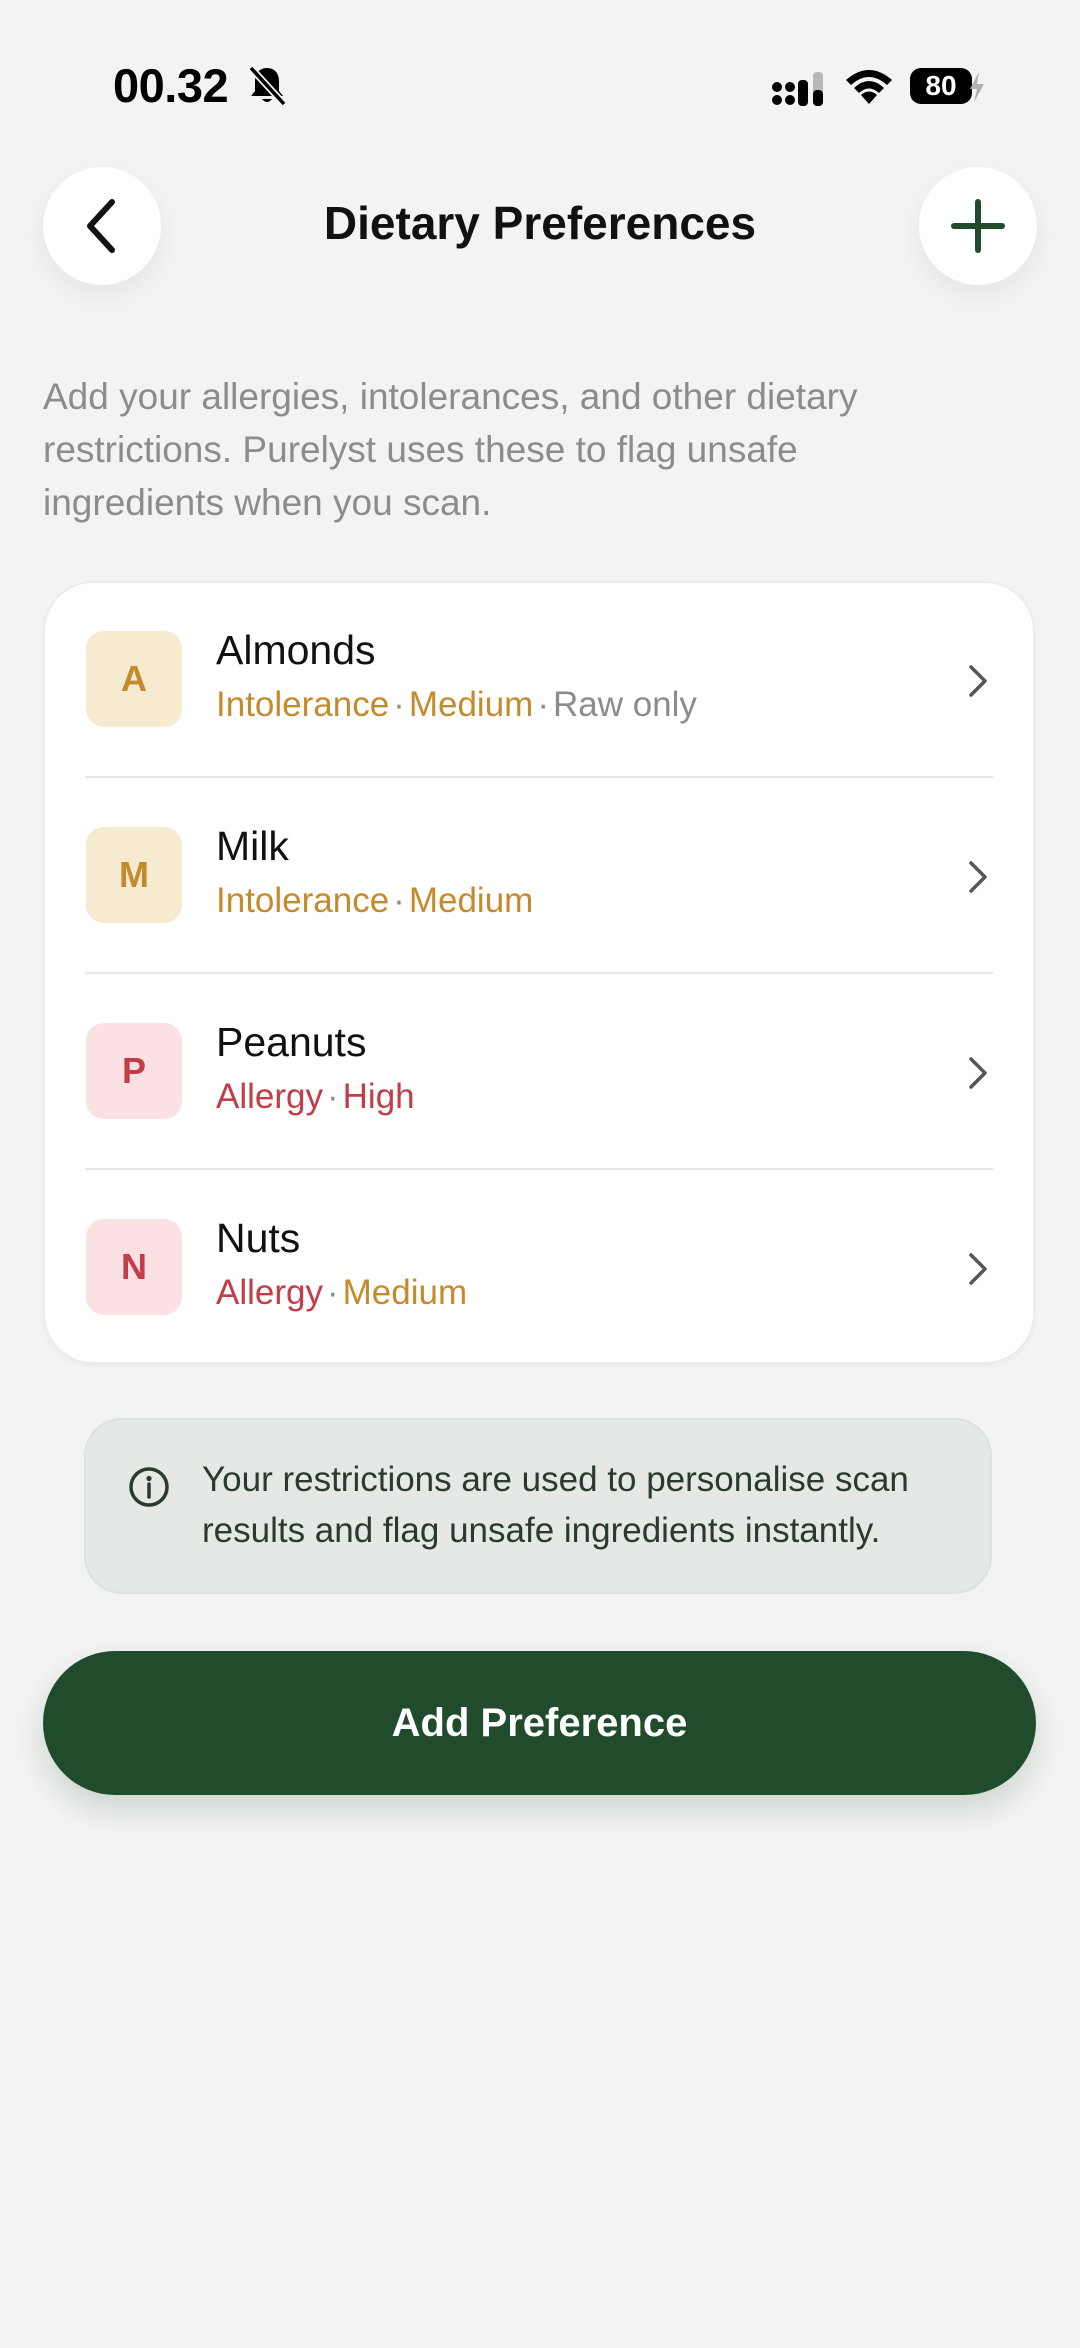  I want to click on preference-meta: Intolerance · Medium, so click(375, 900).